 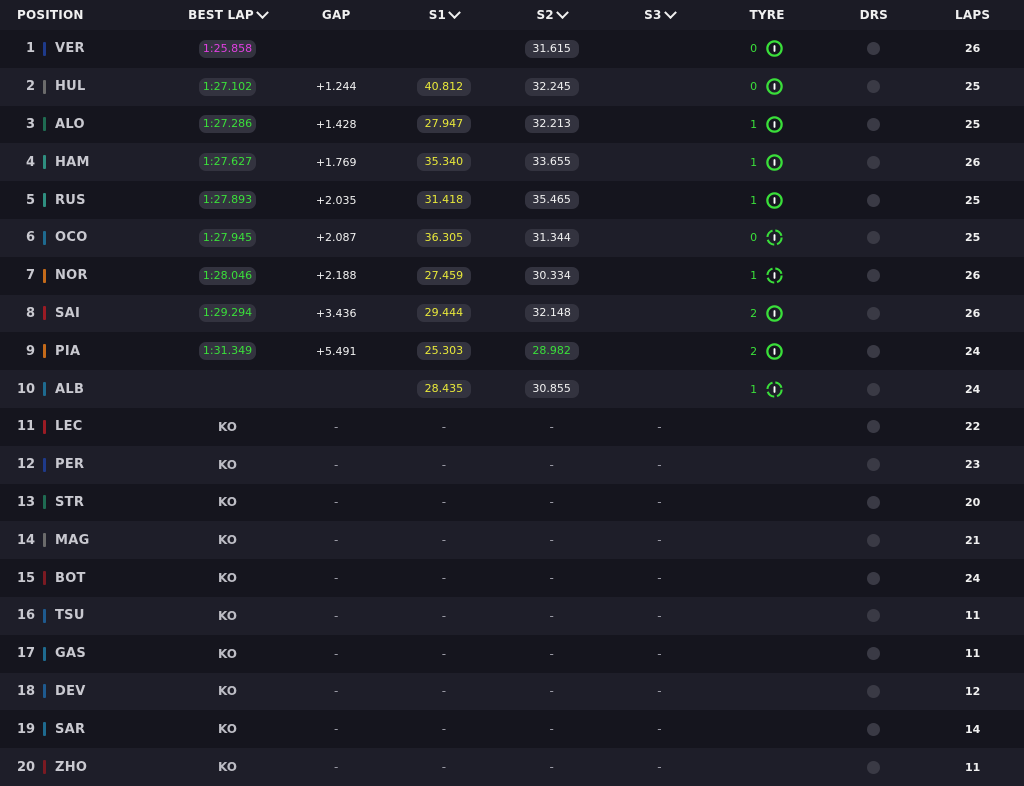 I want to click on header-gap: GAP, so click(x=336, y=15).